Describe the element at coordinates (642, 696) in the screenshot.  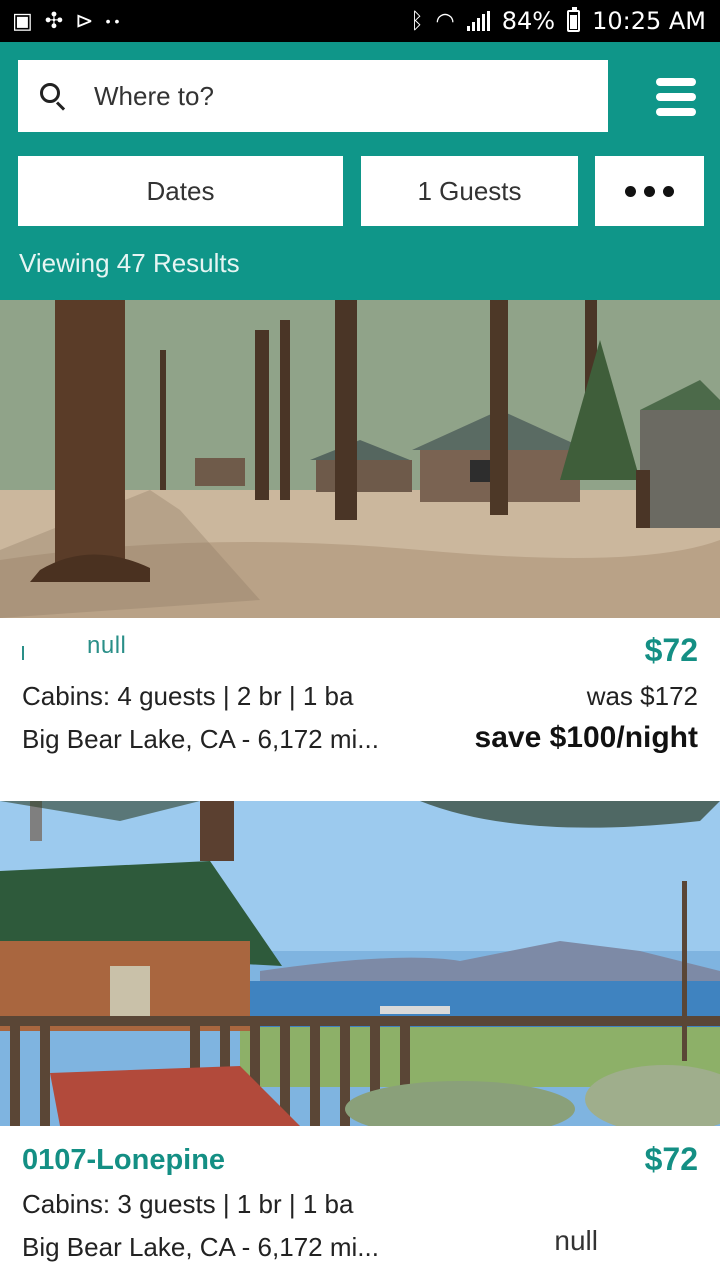
I see `listing-was-price: was $172` at that location.